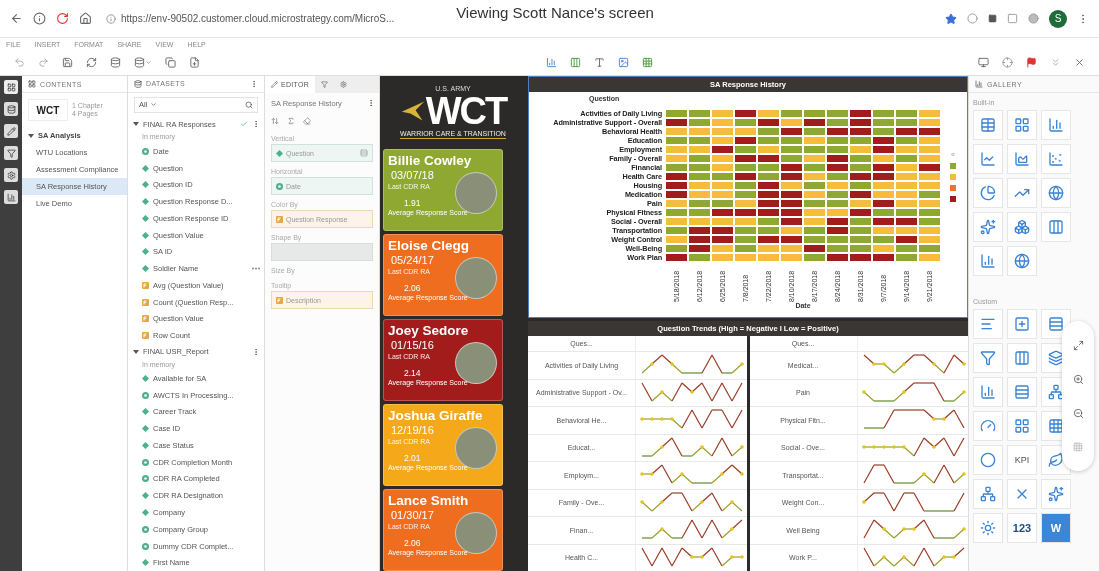 This screenshot has height=571, width=1099. Describe the element at coordinates (170, 62) in the screenshot. I see `copy-icon` at that location.